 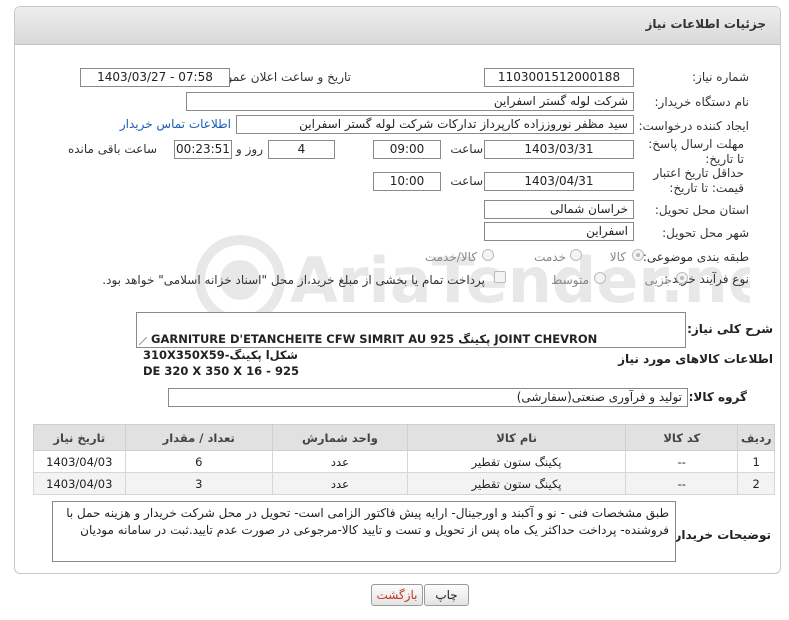 What do you see at coordinates (428, 397) in the screenshot?
I see `goods-group-field: تولید و فرآوری صنعتی(سفارشی)` at bounding box center [428, 397].